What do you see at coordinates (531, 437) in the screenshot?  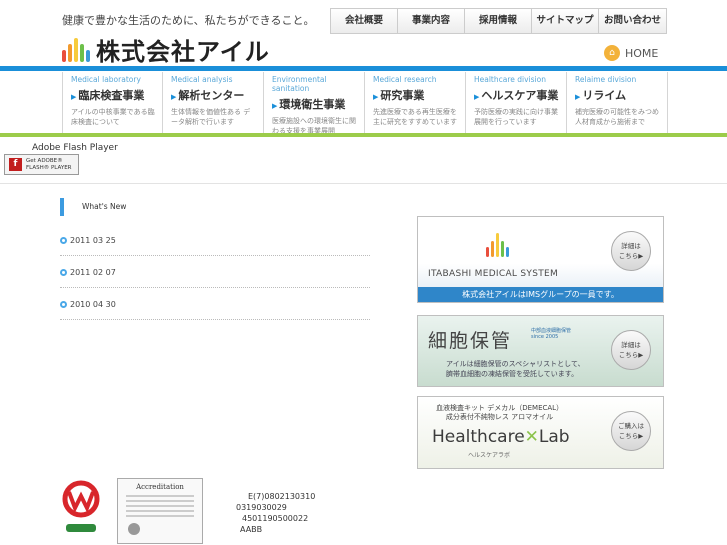 I see `brand-cross-icon: ✕` at bounding box center [531, 437].